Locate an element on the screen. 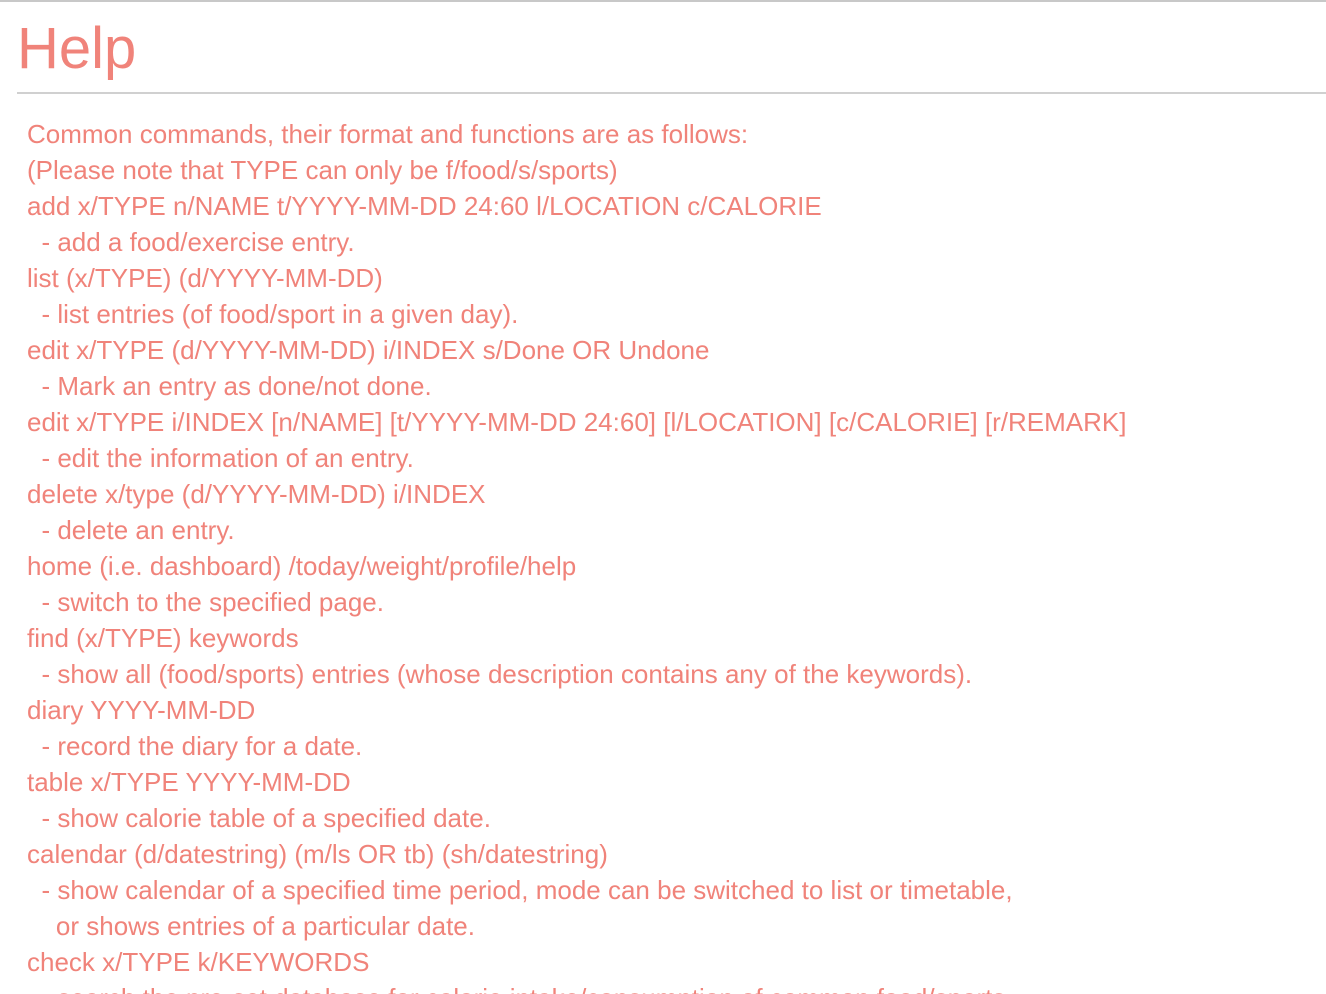 The height and width of the screenshot is (994, 1326). window-top-border is located at coordinates (663, 1).